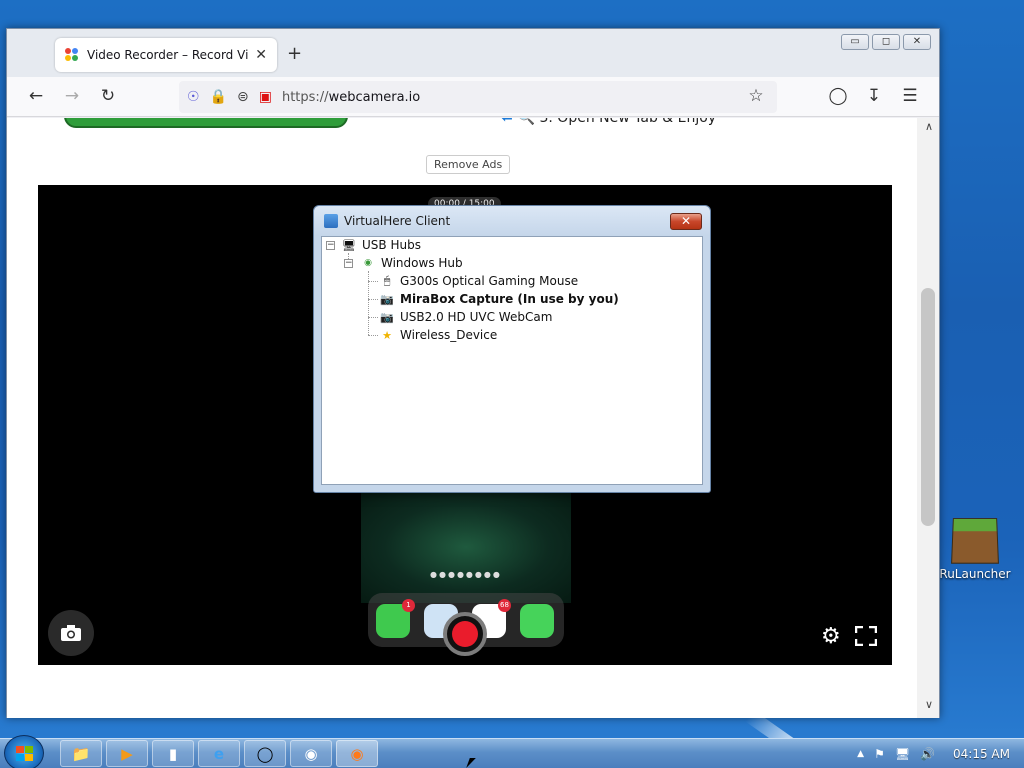 This screenshot has height=768, width=1024. What do you see at coordinates (349, 245) in the screenshot?
I see `usb-hub-icon: 🖥` at bounding box center [349, 245].